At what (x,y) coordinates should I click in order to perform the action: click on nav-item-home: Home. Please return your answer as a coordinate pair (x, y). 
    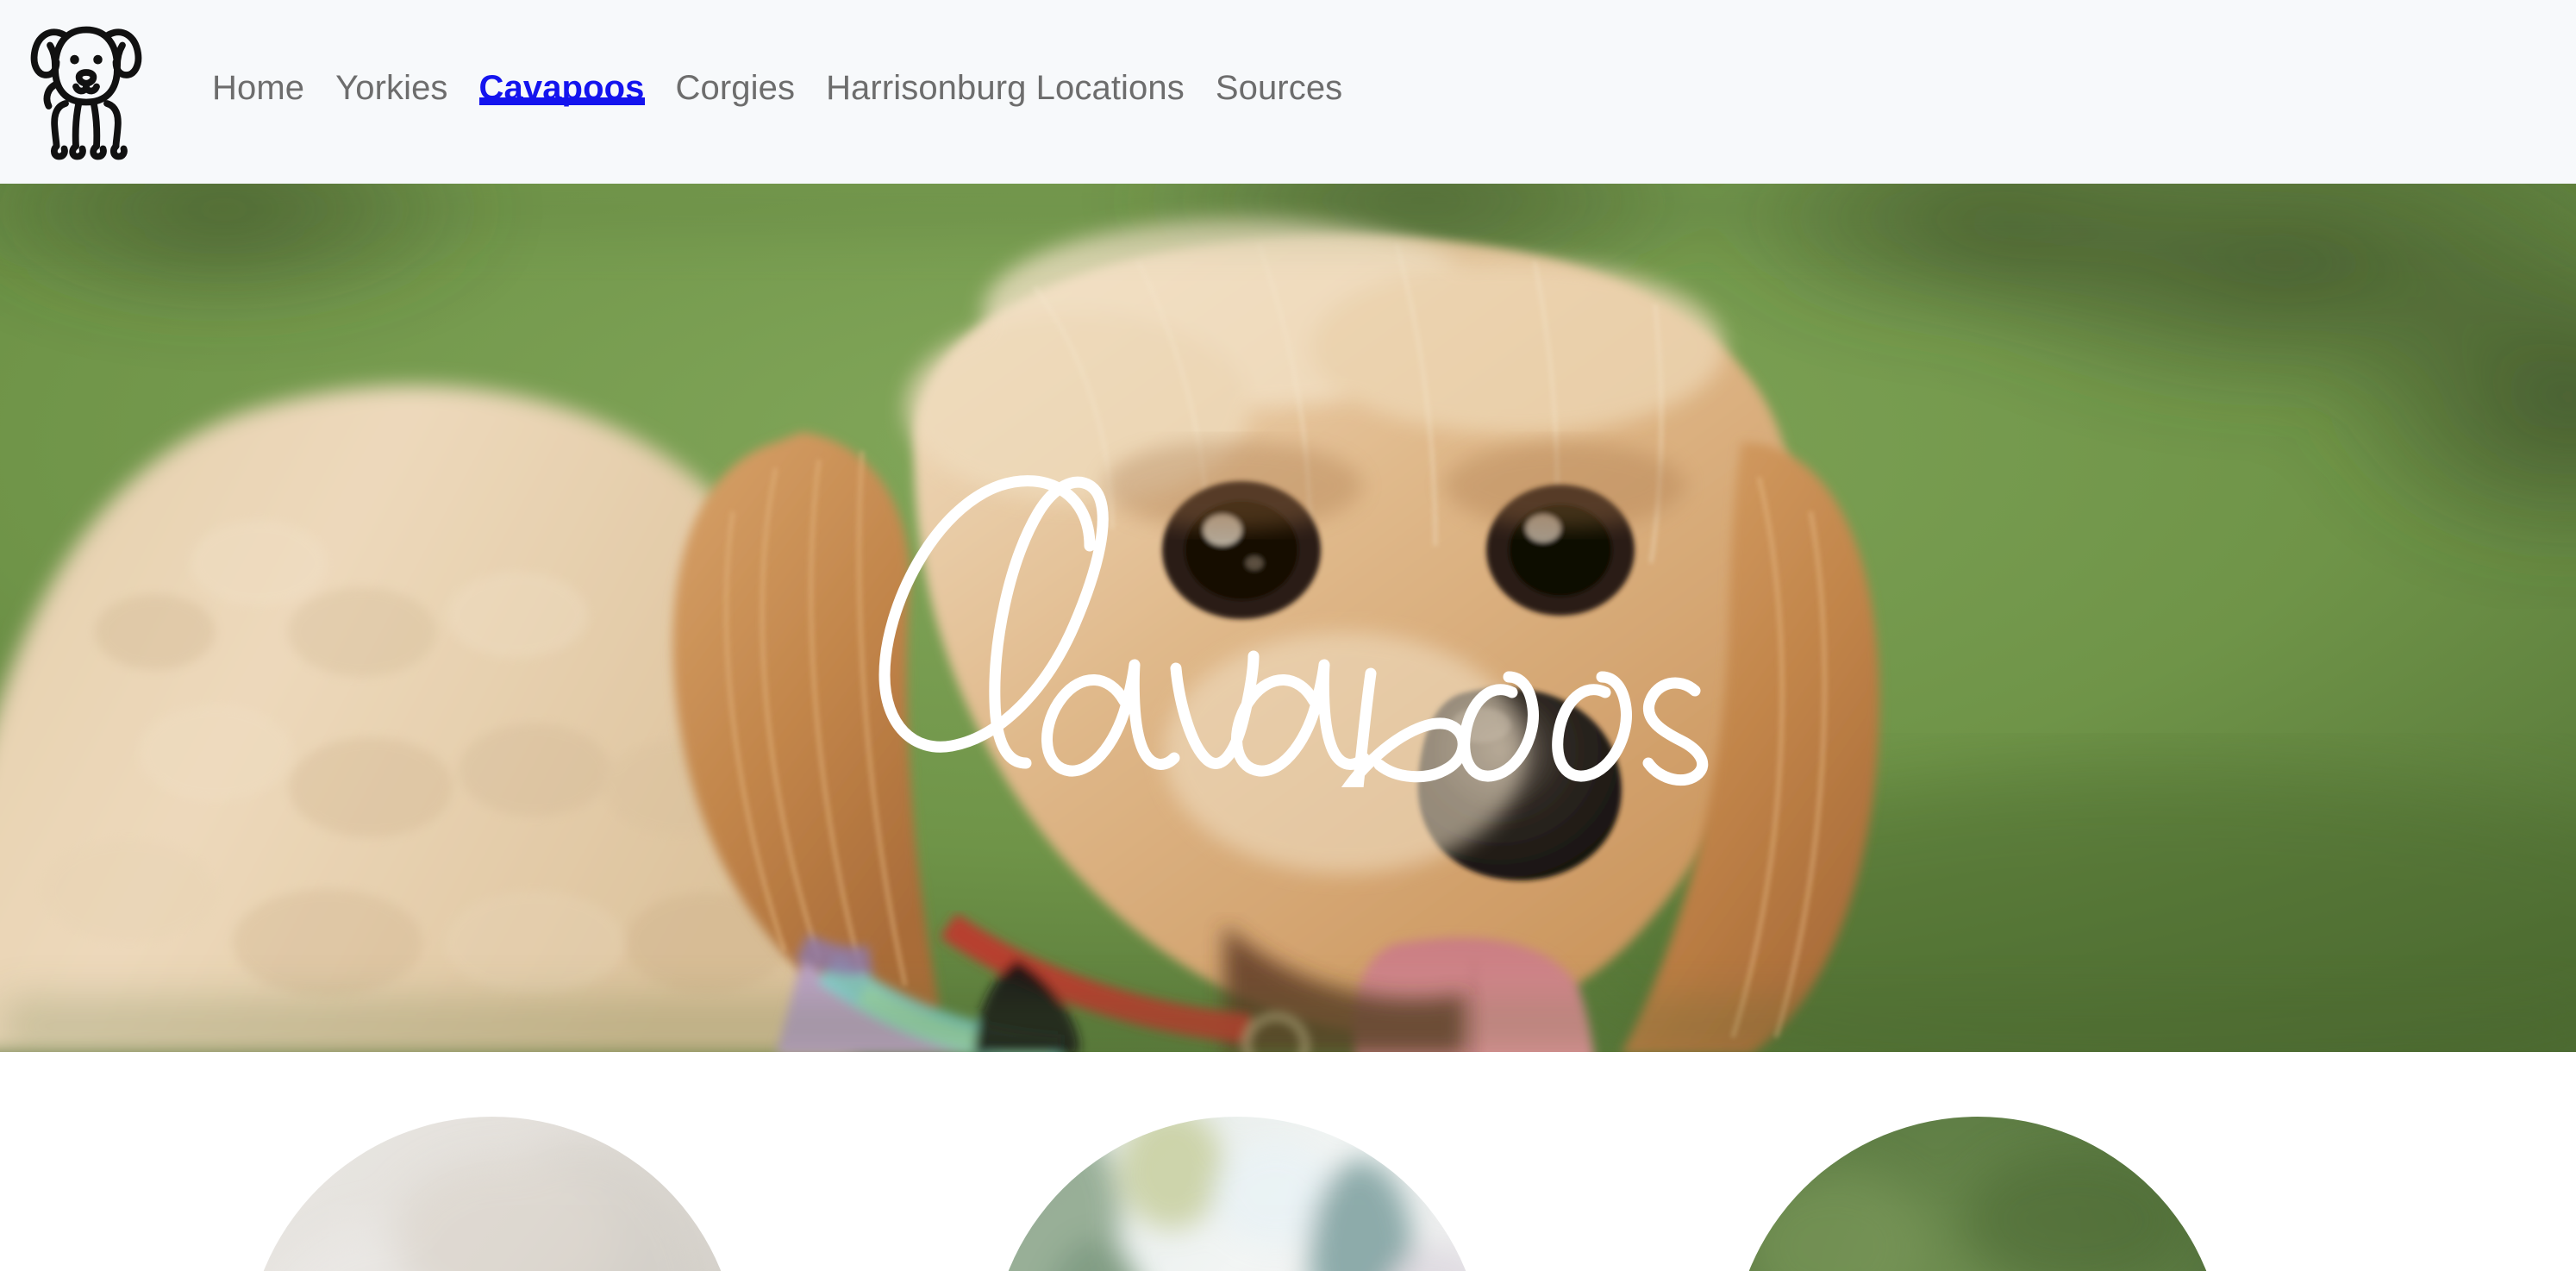
    Looking at the image, I should click on (258, 95).